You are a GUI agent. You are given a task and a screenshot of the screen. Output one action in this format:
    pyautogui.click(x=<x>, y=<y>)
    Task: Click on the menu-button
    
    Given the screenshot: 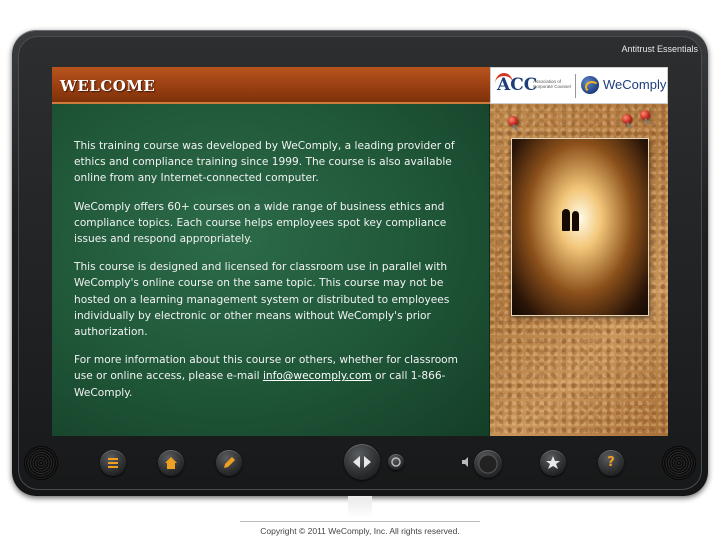 What is the action you would take?
    pyautogui.click(x=113, y=463)
    